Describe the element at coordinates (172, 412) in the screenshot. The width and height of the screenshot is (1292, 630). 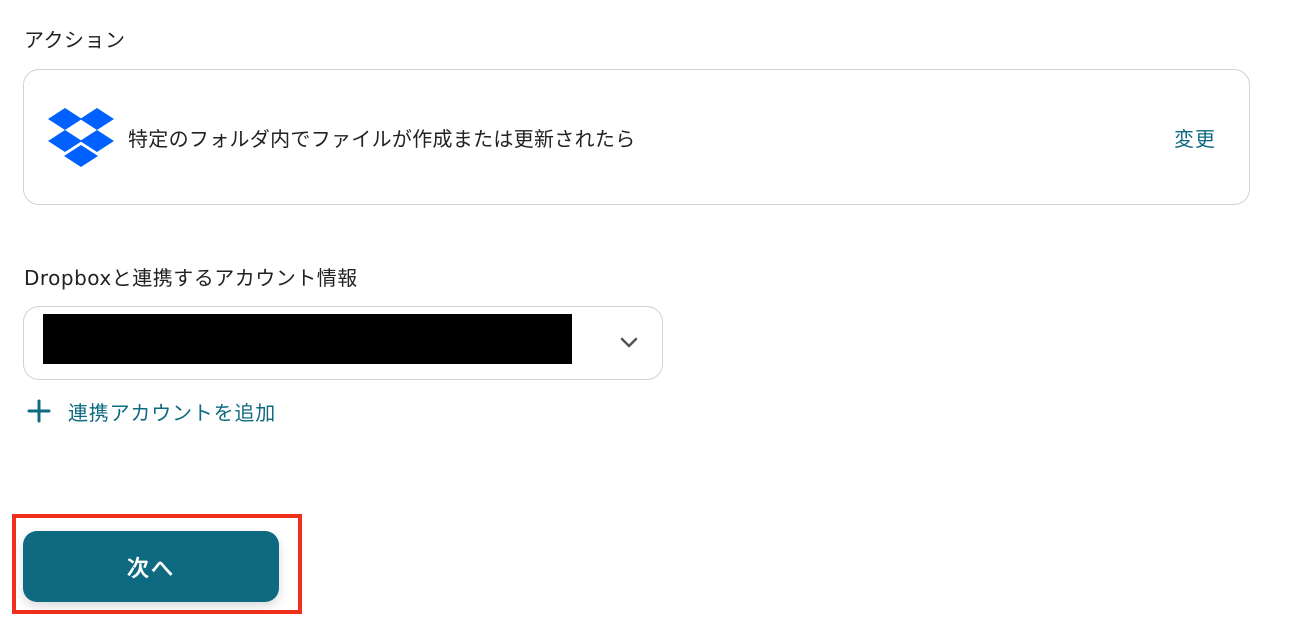
I see `add-account-label: 連携アカウントを追加` at that location.